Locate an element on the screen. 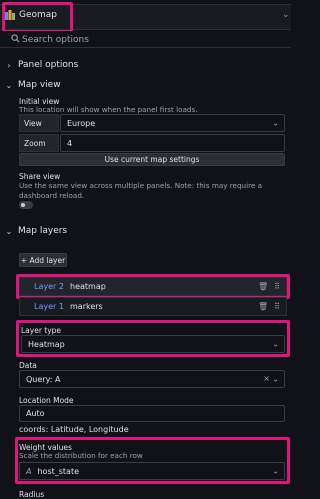 The height and width of the screenshot is (499, 320). layer-row: Layer 2 heatmap 🗑 ⠿ is located at coordinates (153, 286).